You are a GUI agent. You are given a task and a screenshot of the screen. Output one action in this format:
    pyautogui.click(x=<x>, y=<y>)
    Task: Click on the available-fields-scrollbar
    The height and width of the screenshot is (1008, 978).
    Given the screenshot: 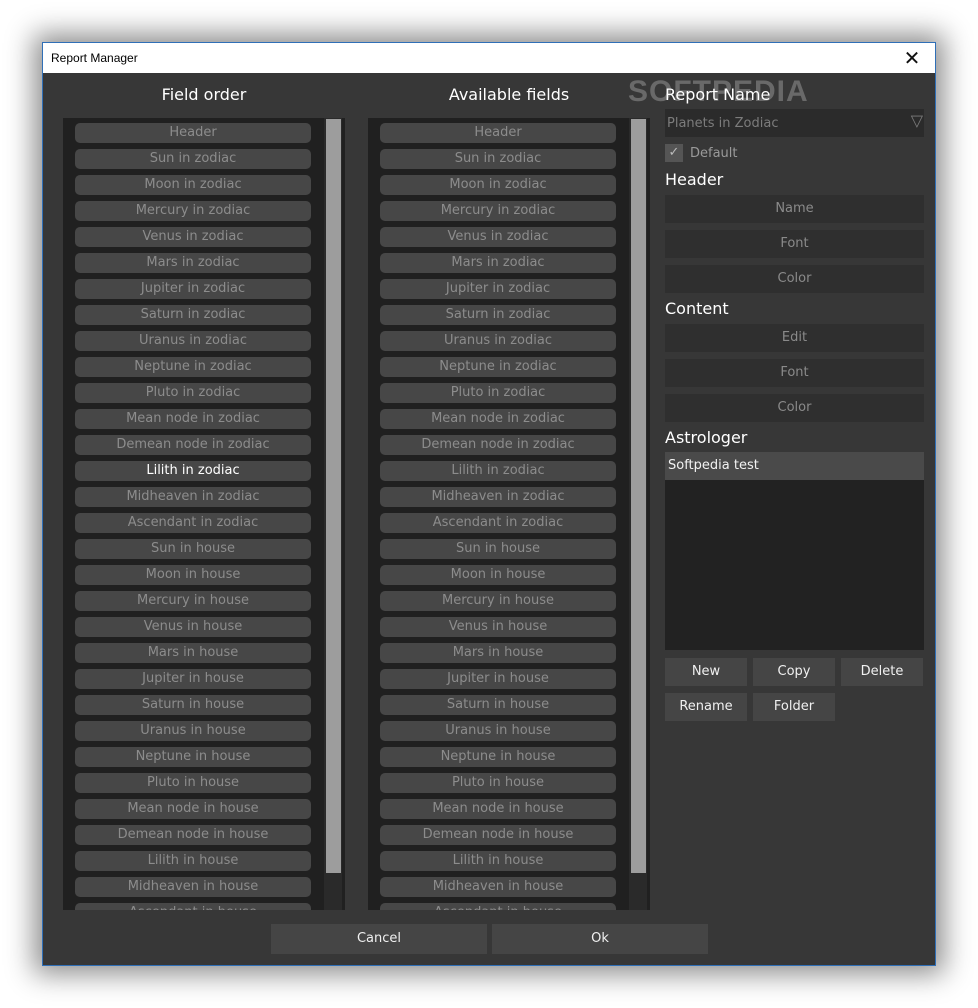 What is the action you would take?
    pyautogui.click(x=638, y=514)
    